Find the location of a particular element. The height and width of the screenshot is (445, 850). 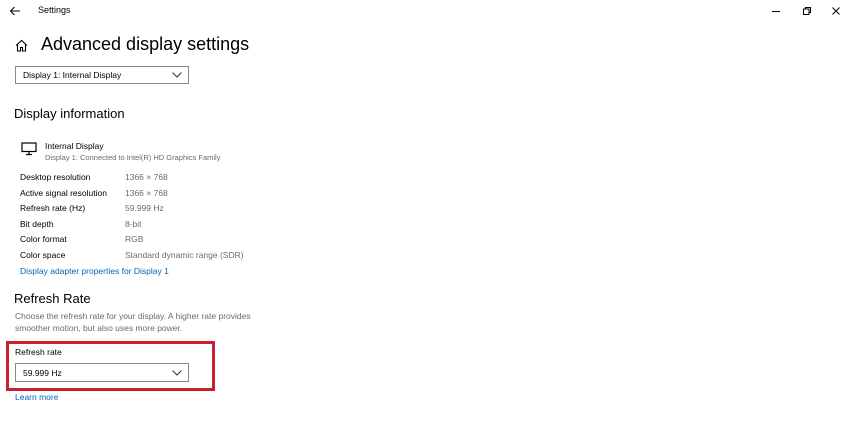

display-name: Internal Display is located at coordinates (74, 146).